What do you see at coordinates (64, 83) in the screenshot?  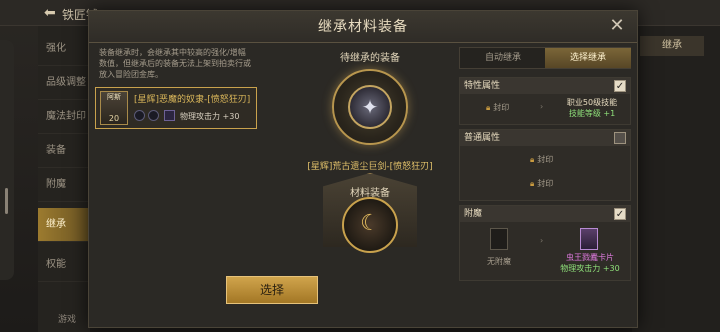 I see `sidebar-item-grade: 品级调整` at bounding box center [64, 83].